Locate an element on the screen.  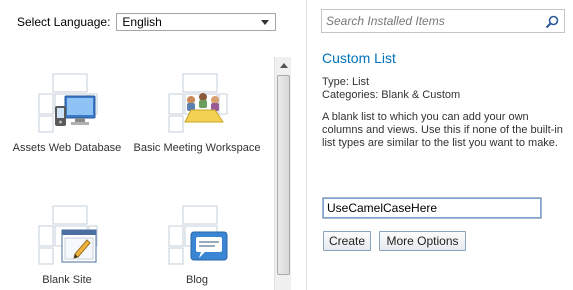
name-field is located at coordinates (432, 208).